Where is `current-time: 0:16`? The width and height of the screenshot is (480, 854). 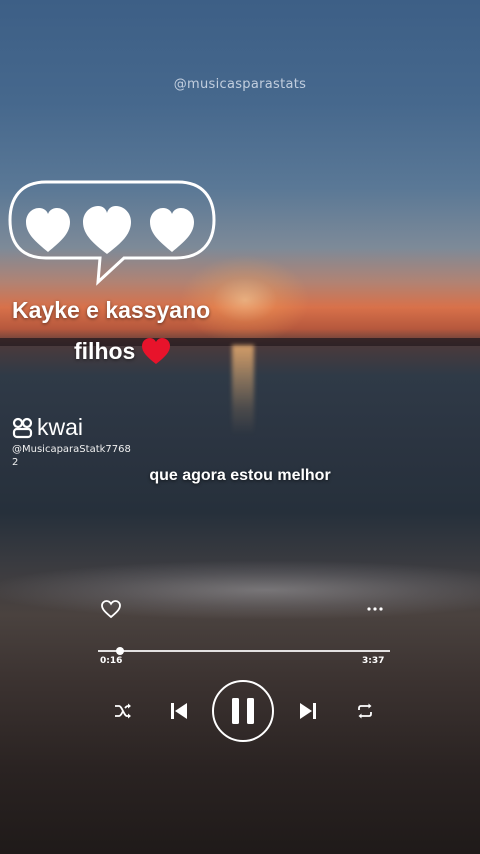
current-time: 0:16 is located at coordinates (111, 661).